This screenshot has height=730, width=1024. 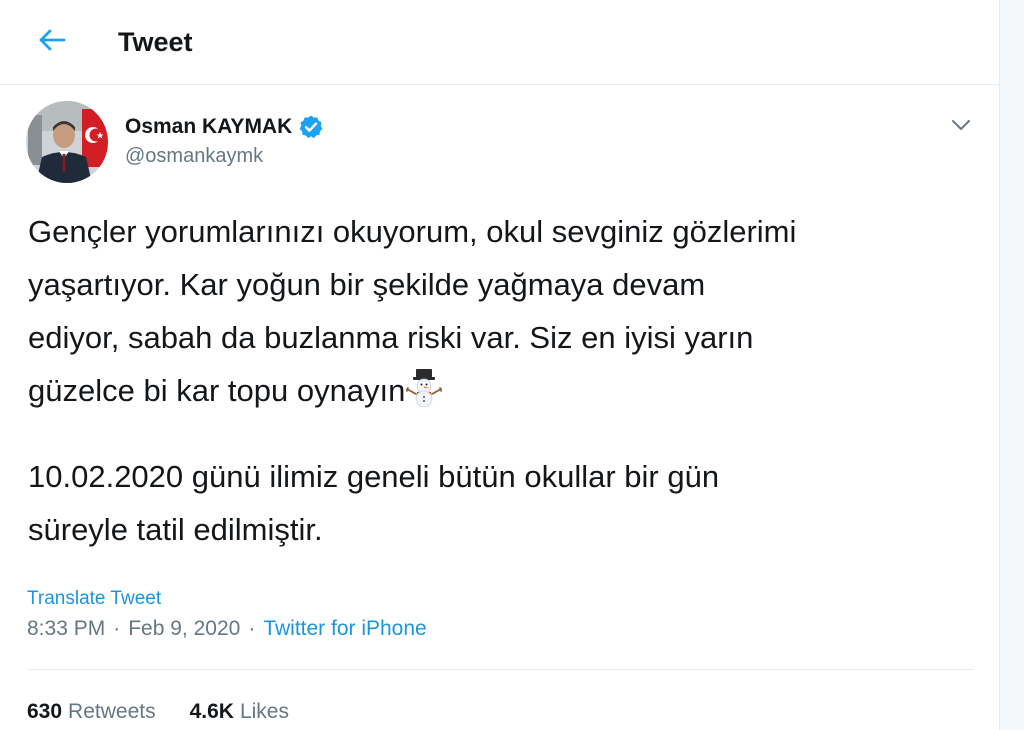 What do you see at coordinates (158, 712) in the screenshot?
I see `tweet-stats: 630 Retweets 4.6K Likes` at bounding box center [158, 712].